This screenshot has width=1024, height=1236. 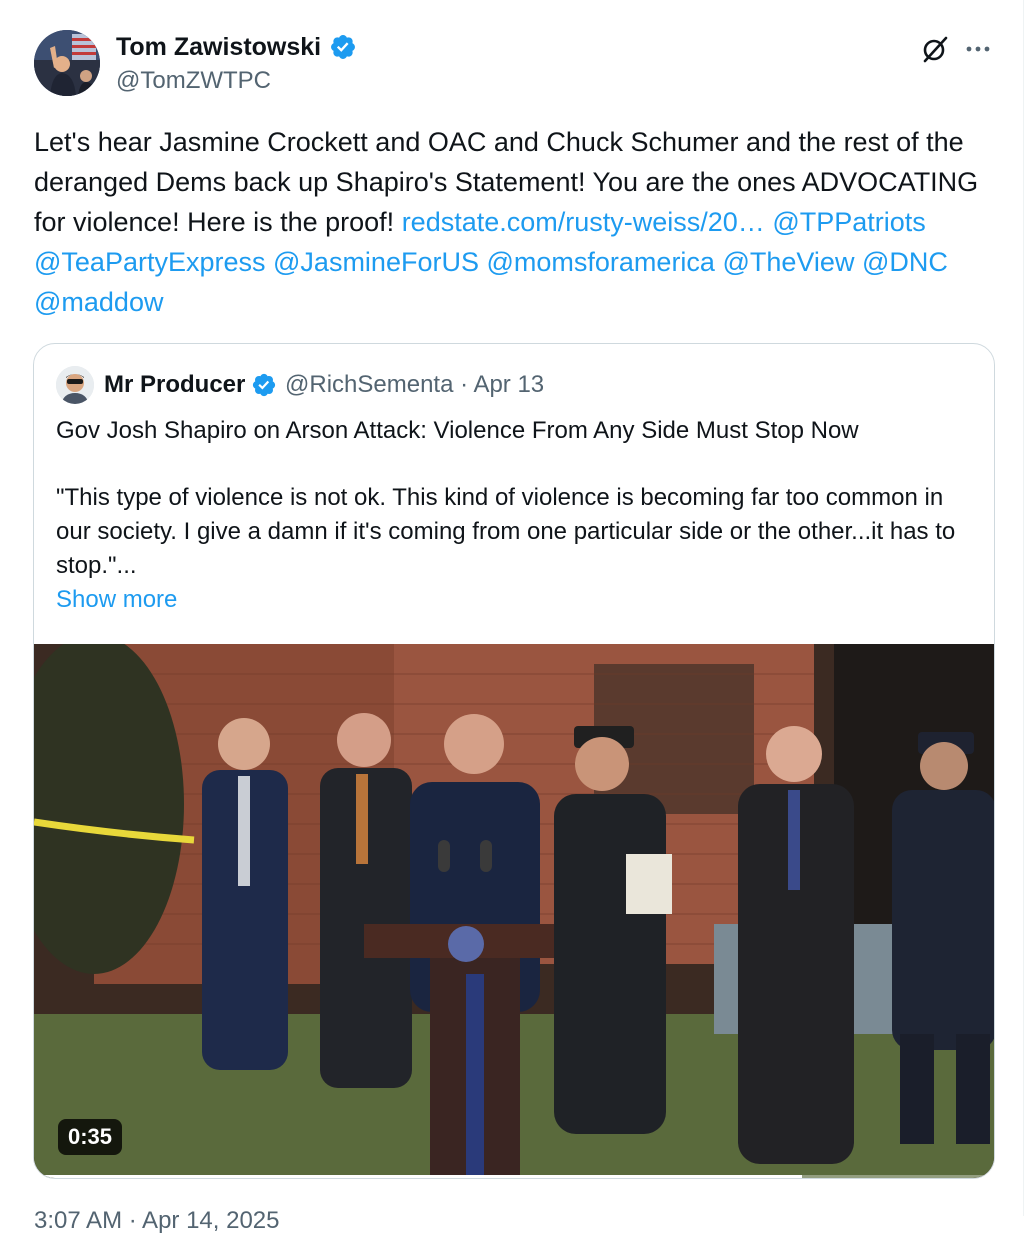 I want to click on author-avatar, so click(x=67, y=63).